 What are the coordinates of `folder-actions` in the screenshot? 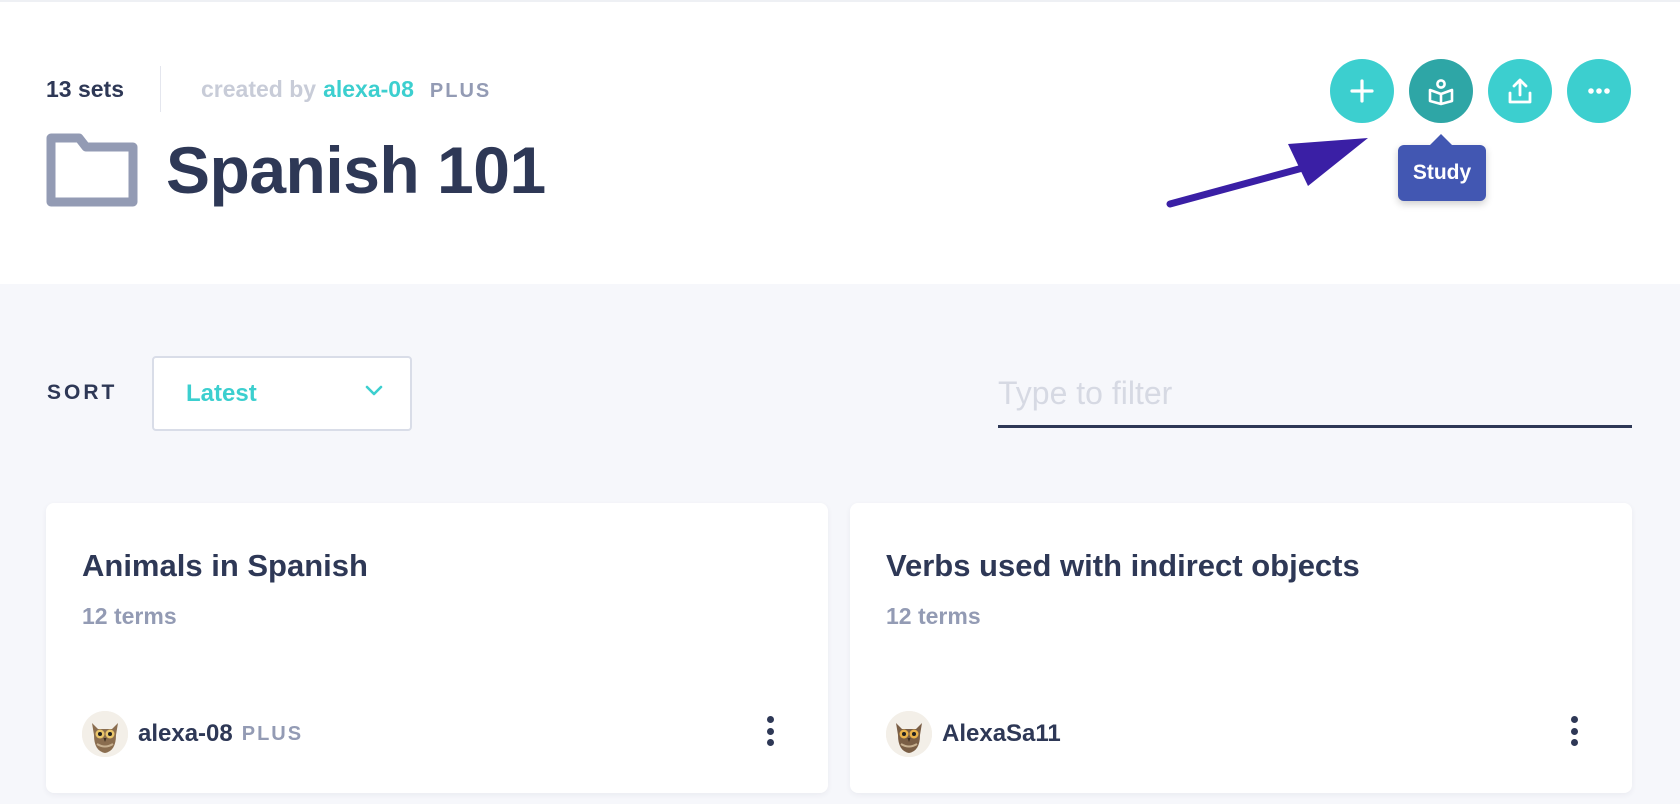 It's located at (1488, 91).